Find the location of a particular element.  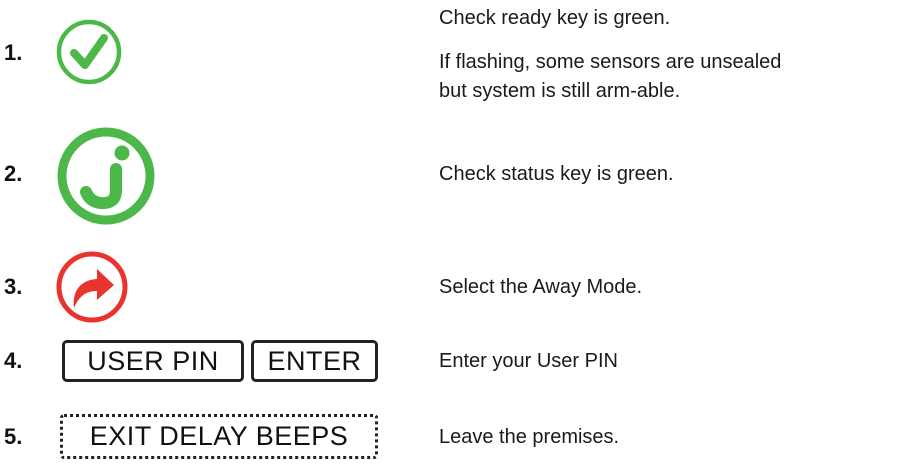

step-3-line-1: Select the Away Mode. is located at coordinates (541, 287).